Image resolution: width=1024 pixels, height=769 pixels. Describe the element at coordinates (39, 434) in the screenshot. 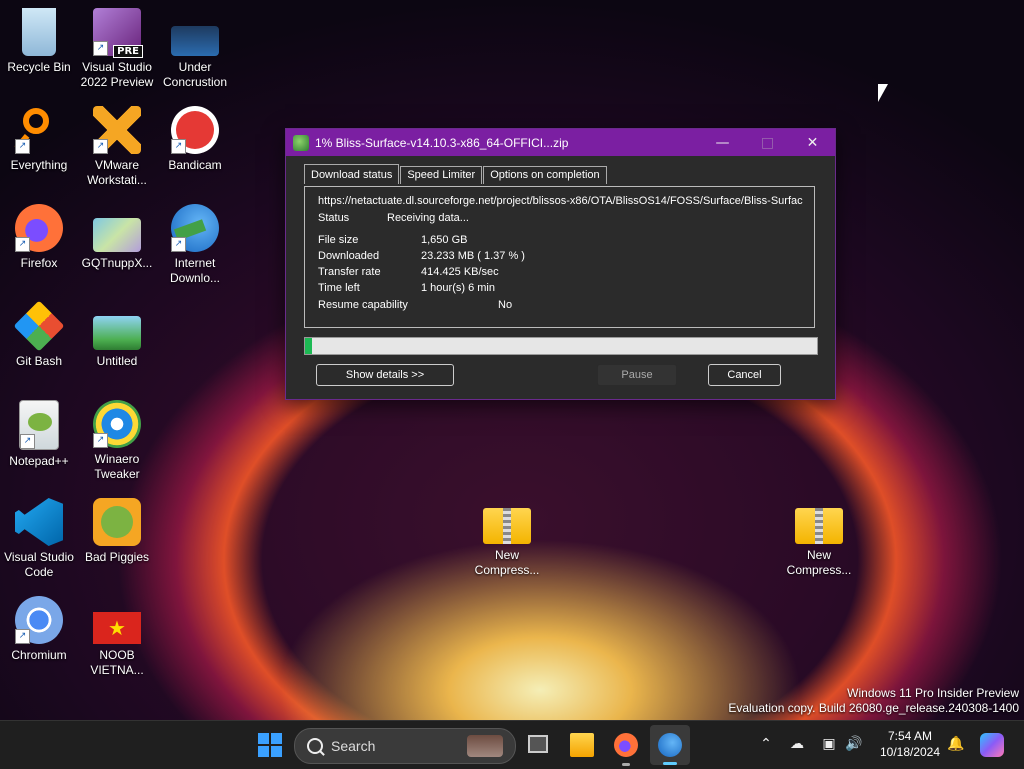

I see `desktop-icon-notepadpp: ↗ Notepad++` at that location.